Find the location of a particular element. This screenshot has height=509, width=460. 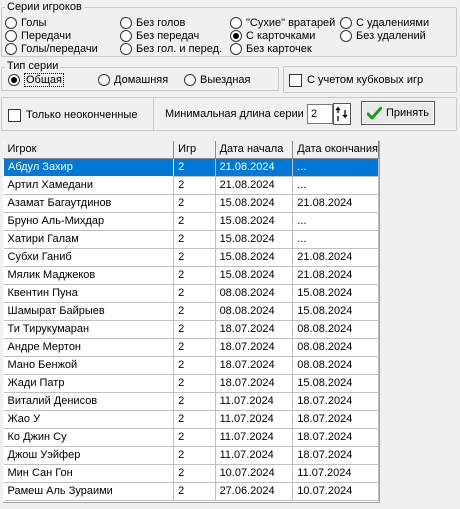

min-length-spin-button is located at coordinates (342, 114).